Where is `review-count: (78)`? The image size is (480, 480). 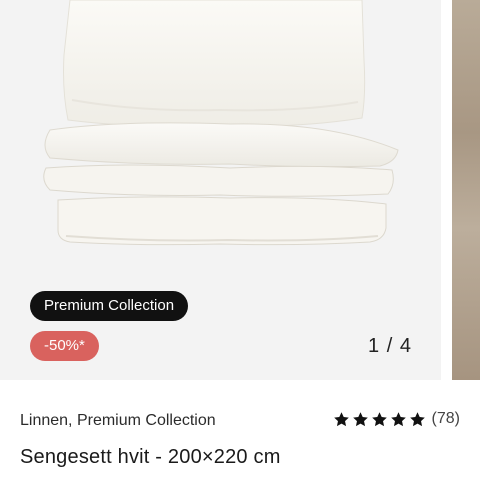
review-count: (78) is located at coordinates (445, 418).